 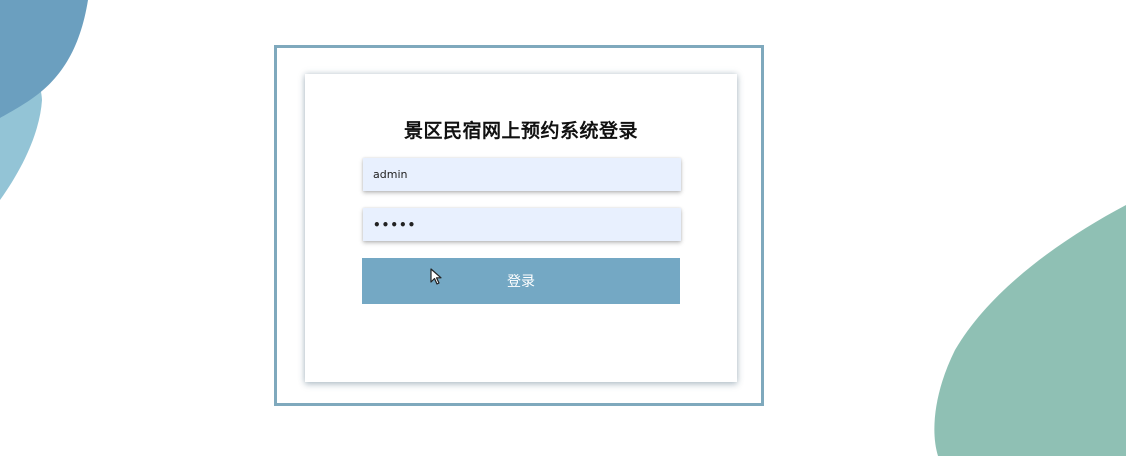 What do you see at coordinates (520, 131) in the screenshot?
I see `login-title: 景区民宿网上预约系统登录` at bounding box center [520, 131].